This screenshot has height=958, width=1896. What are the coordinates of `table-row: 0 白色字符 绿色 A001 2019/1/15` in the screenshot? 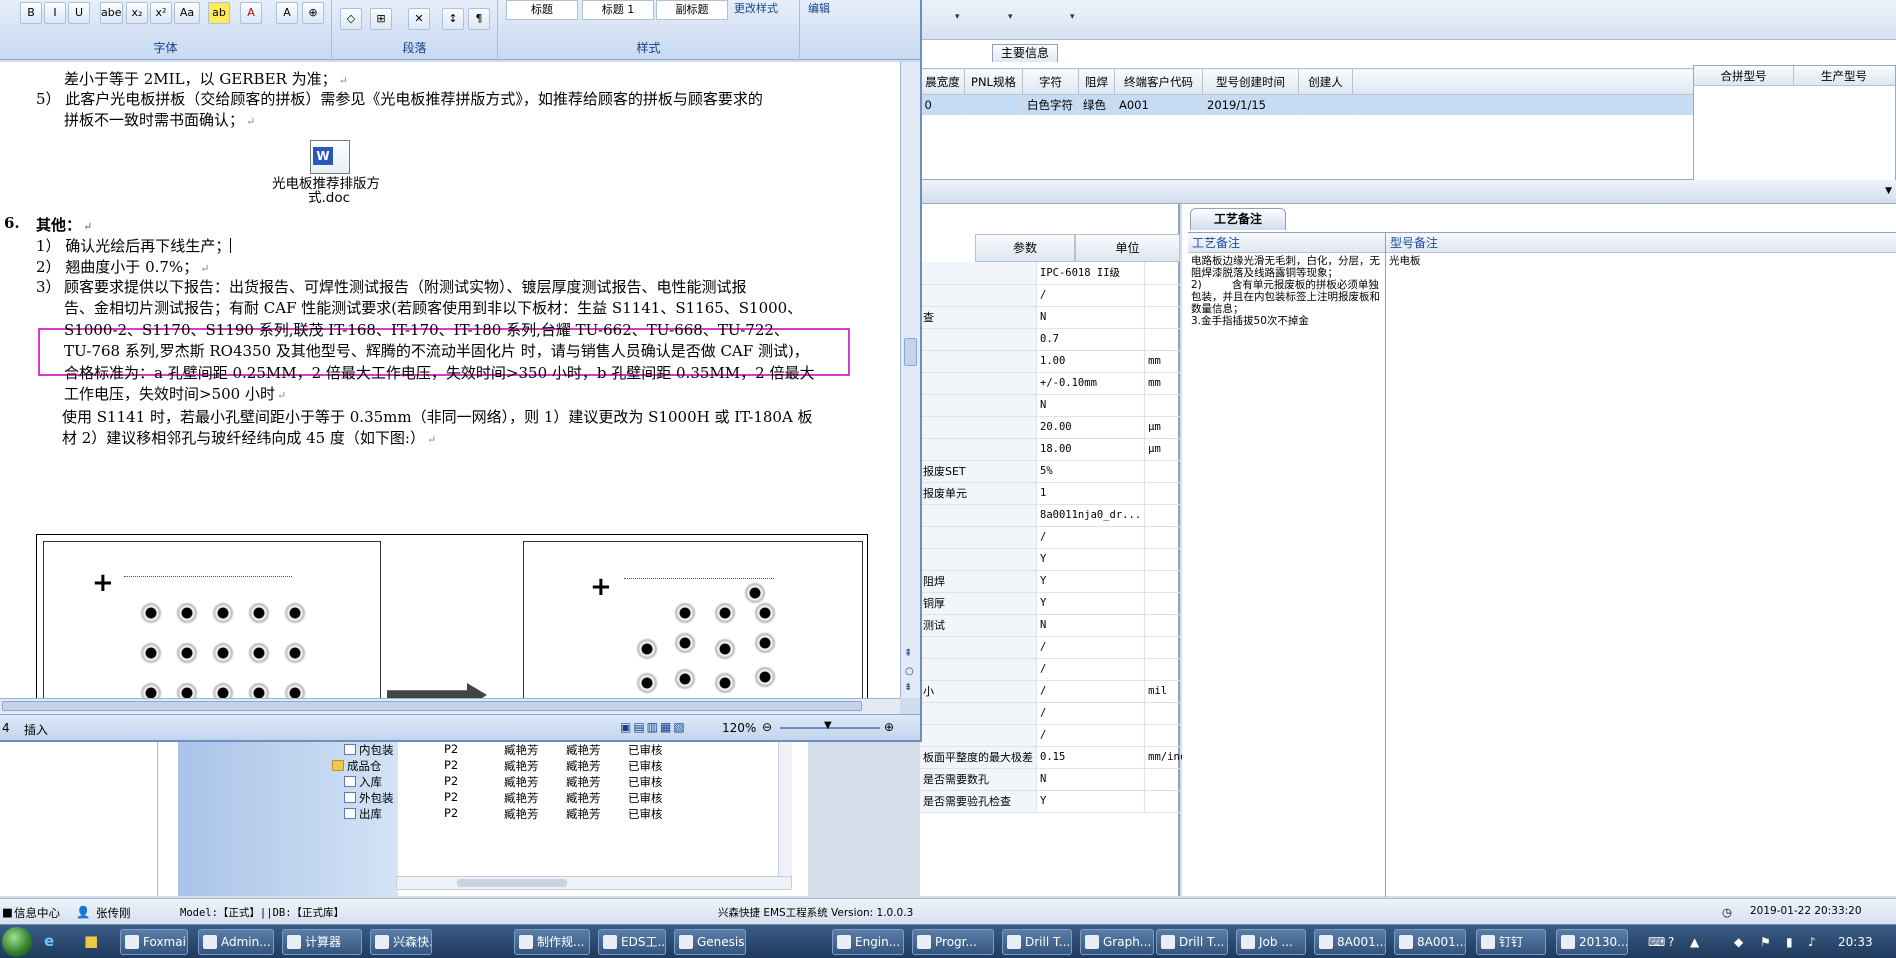 It's located at (1306, 104).